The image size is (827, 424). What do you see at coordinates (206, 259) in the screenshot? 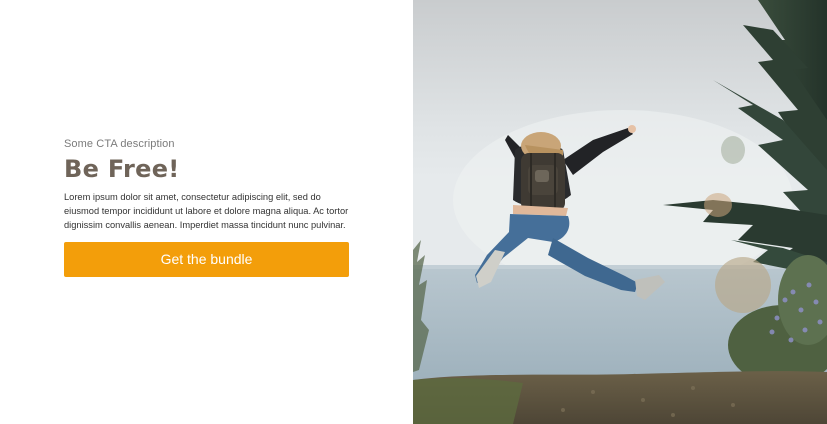
I see `get-bundle-button: Get the bundle` at bounding box center [206, 259].